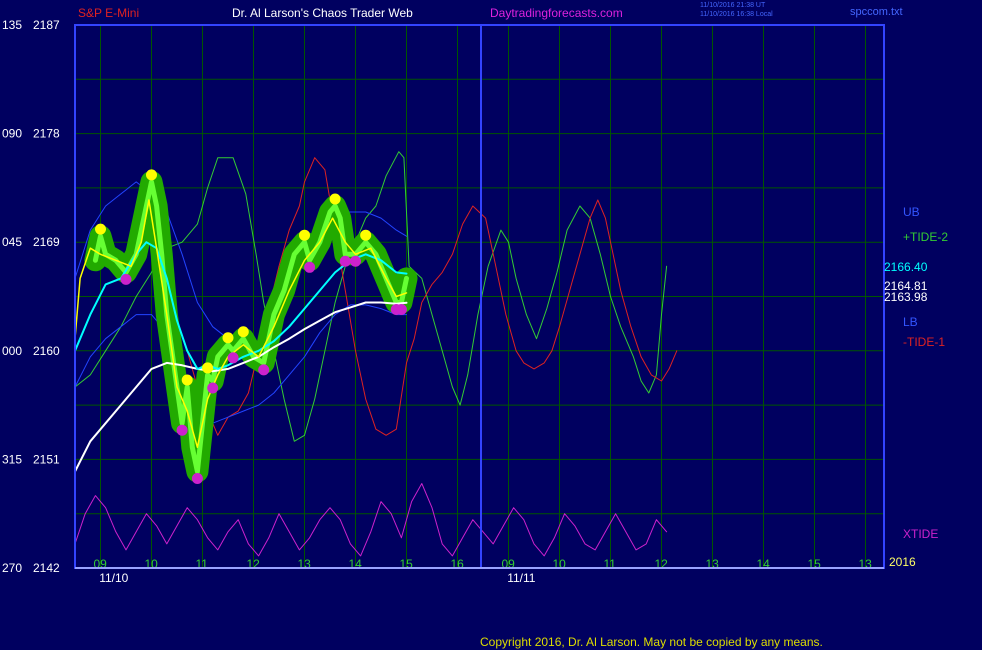  What do you see at coordinates (906, 267) in the screenshot?
I see `last-price-label: 2166.40` at bounding box center [906, 267].